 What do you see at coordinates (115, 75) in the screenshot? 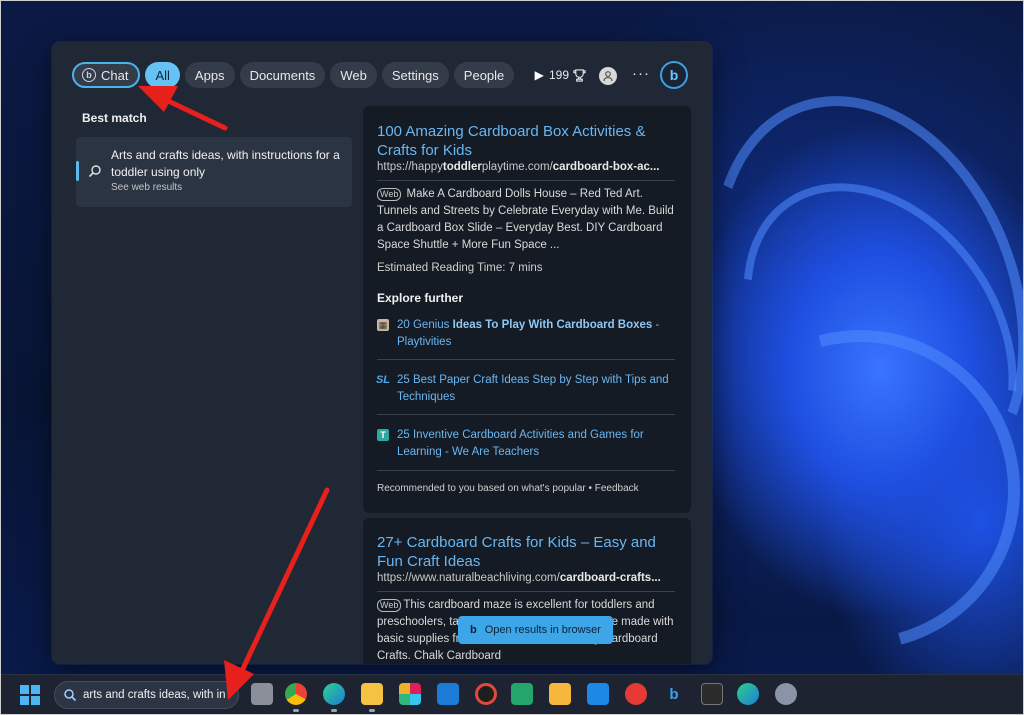
I see `chat-label: Chat` at bounding box center [115, 75].